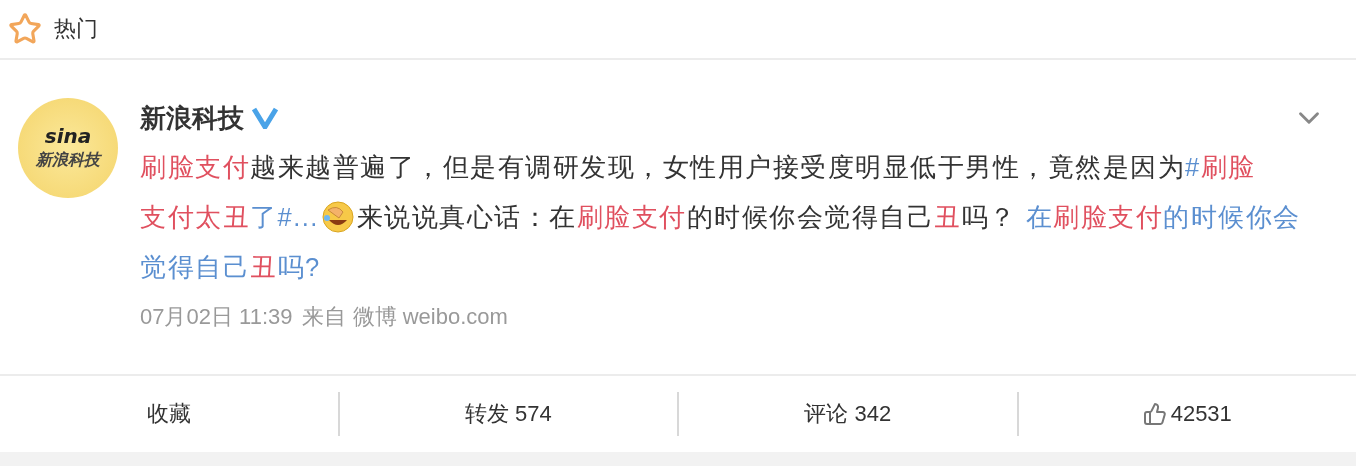 The image size is (1356, 466). What do you see at coordinates (68, 148) in the screenshot?
I see `avatar: sina 新浪科技` at bounding box center [68, 148].